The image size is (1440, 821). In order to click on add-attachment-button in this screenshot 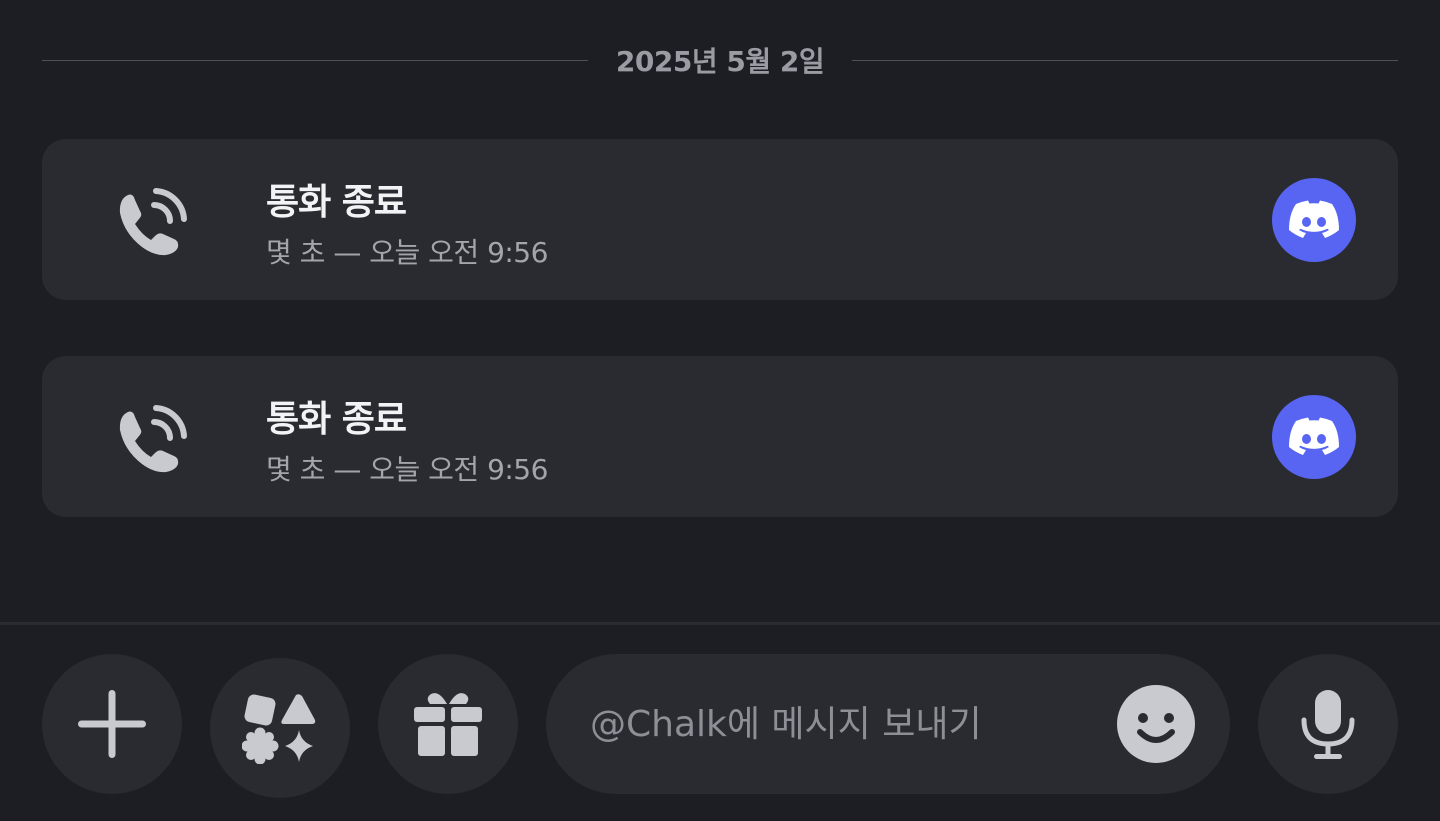, I will do `click(112, 724)`.